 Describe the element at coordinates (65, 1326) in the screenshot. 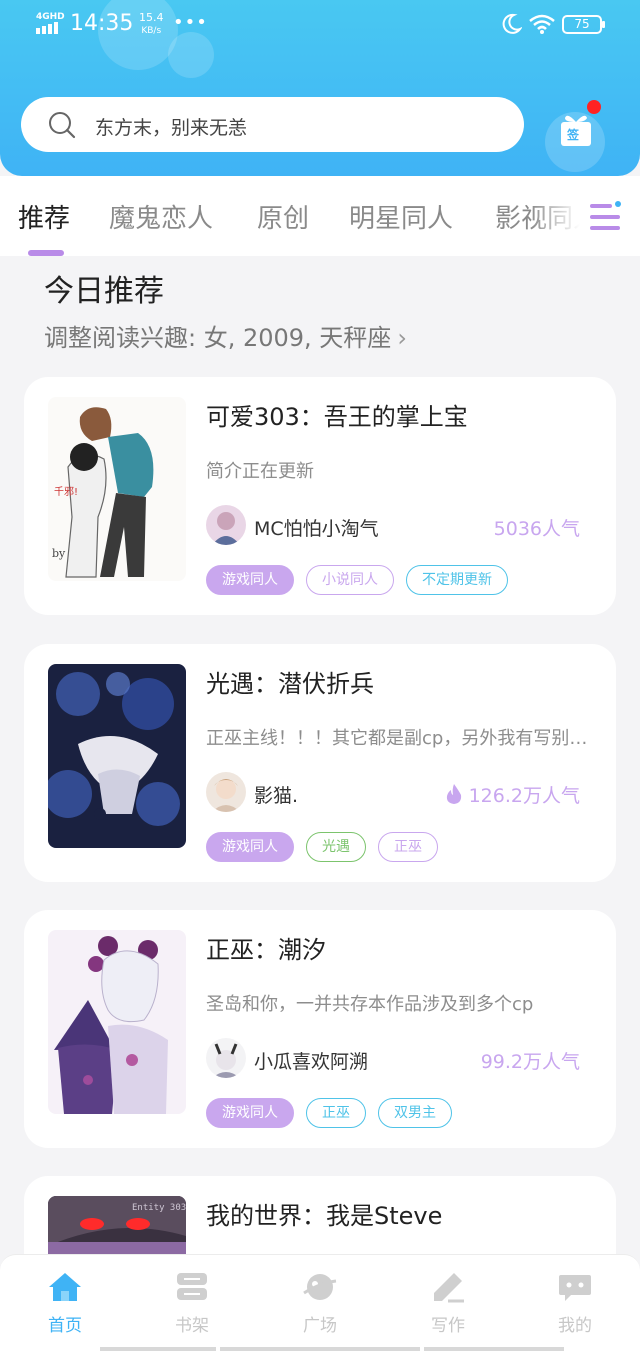

I see `nav-label: 首页` at that location.